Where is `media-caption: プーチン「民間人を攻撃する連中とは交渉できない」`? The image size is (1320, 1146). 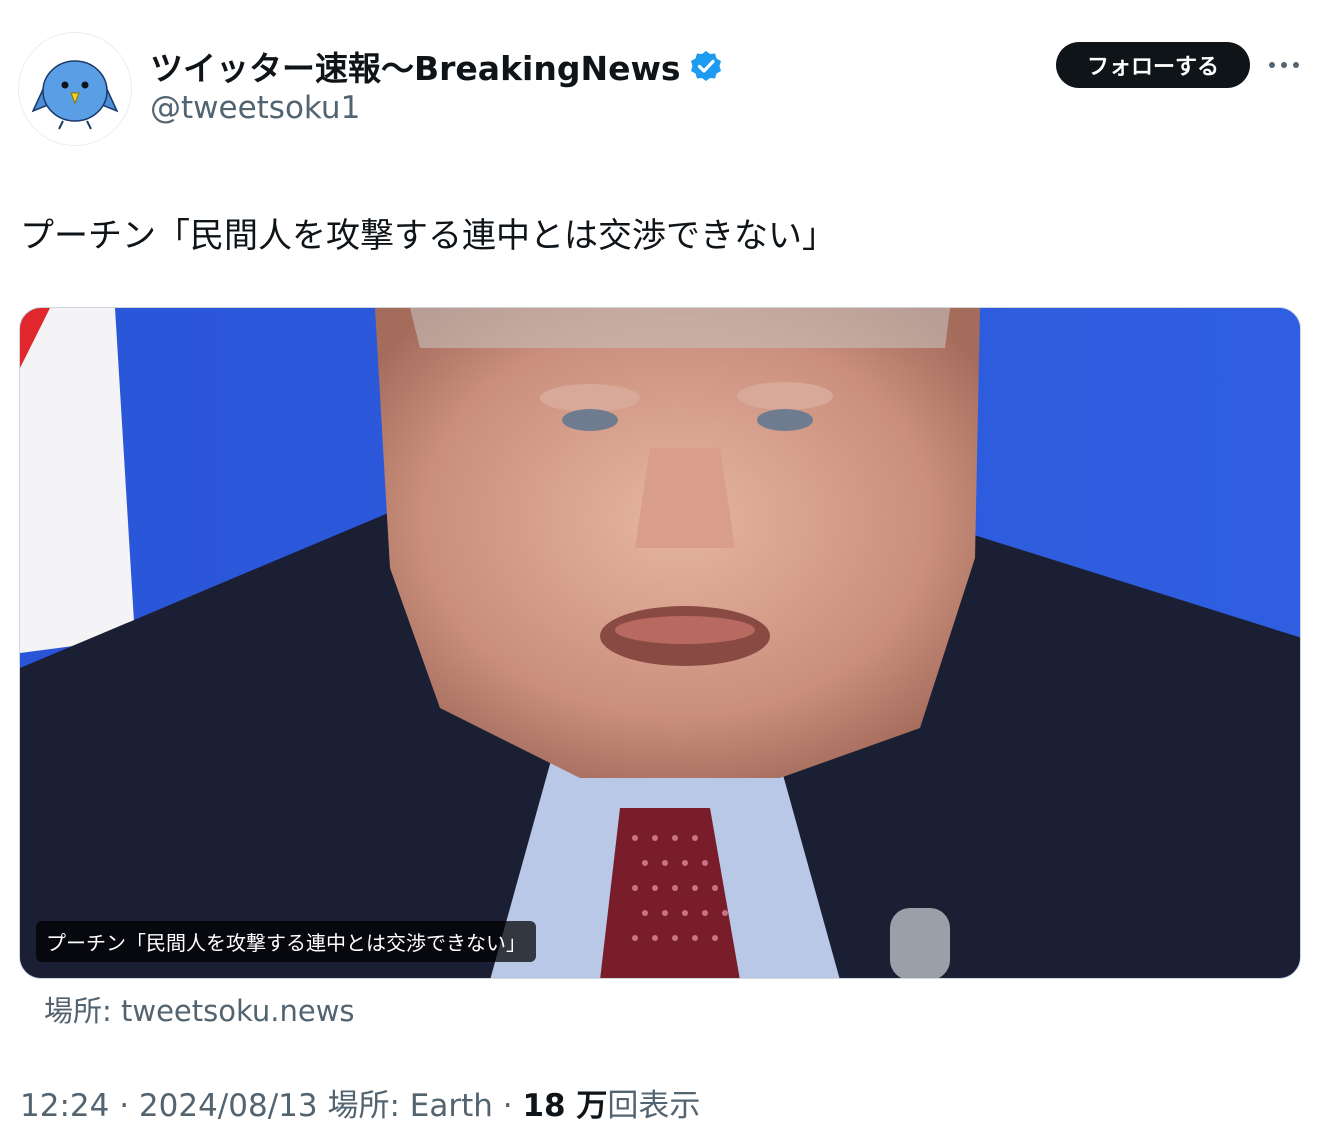
media-caption: プーチン「民間人を攻撃する連中とは交渉できない」 is located at coordinates (286, 941).